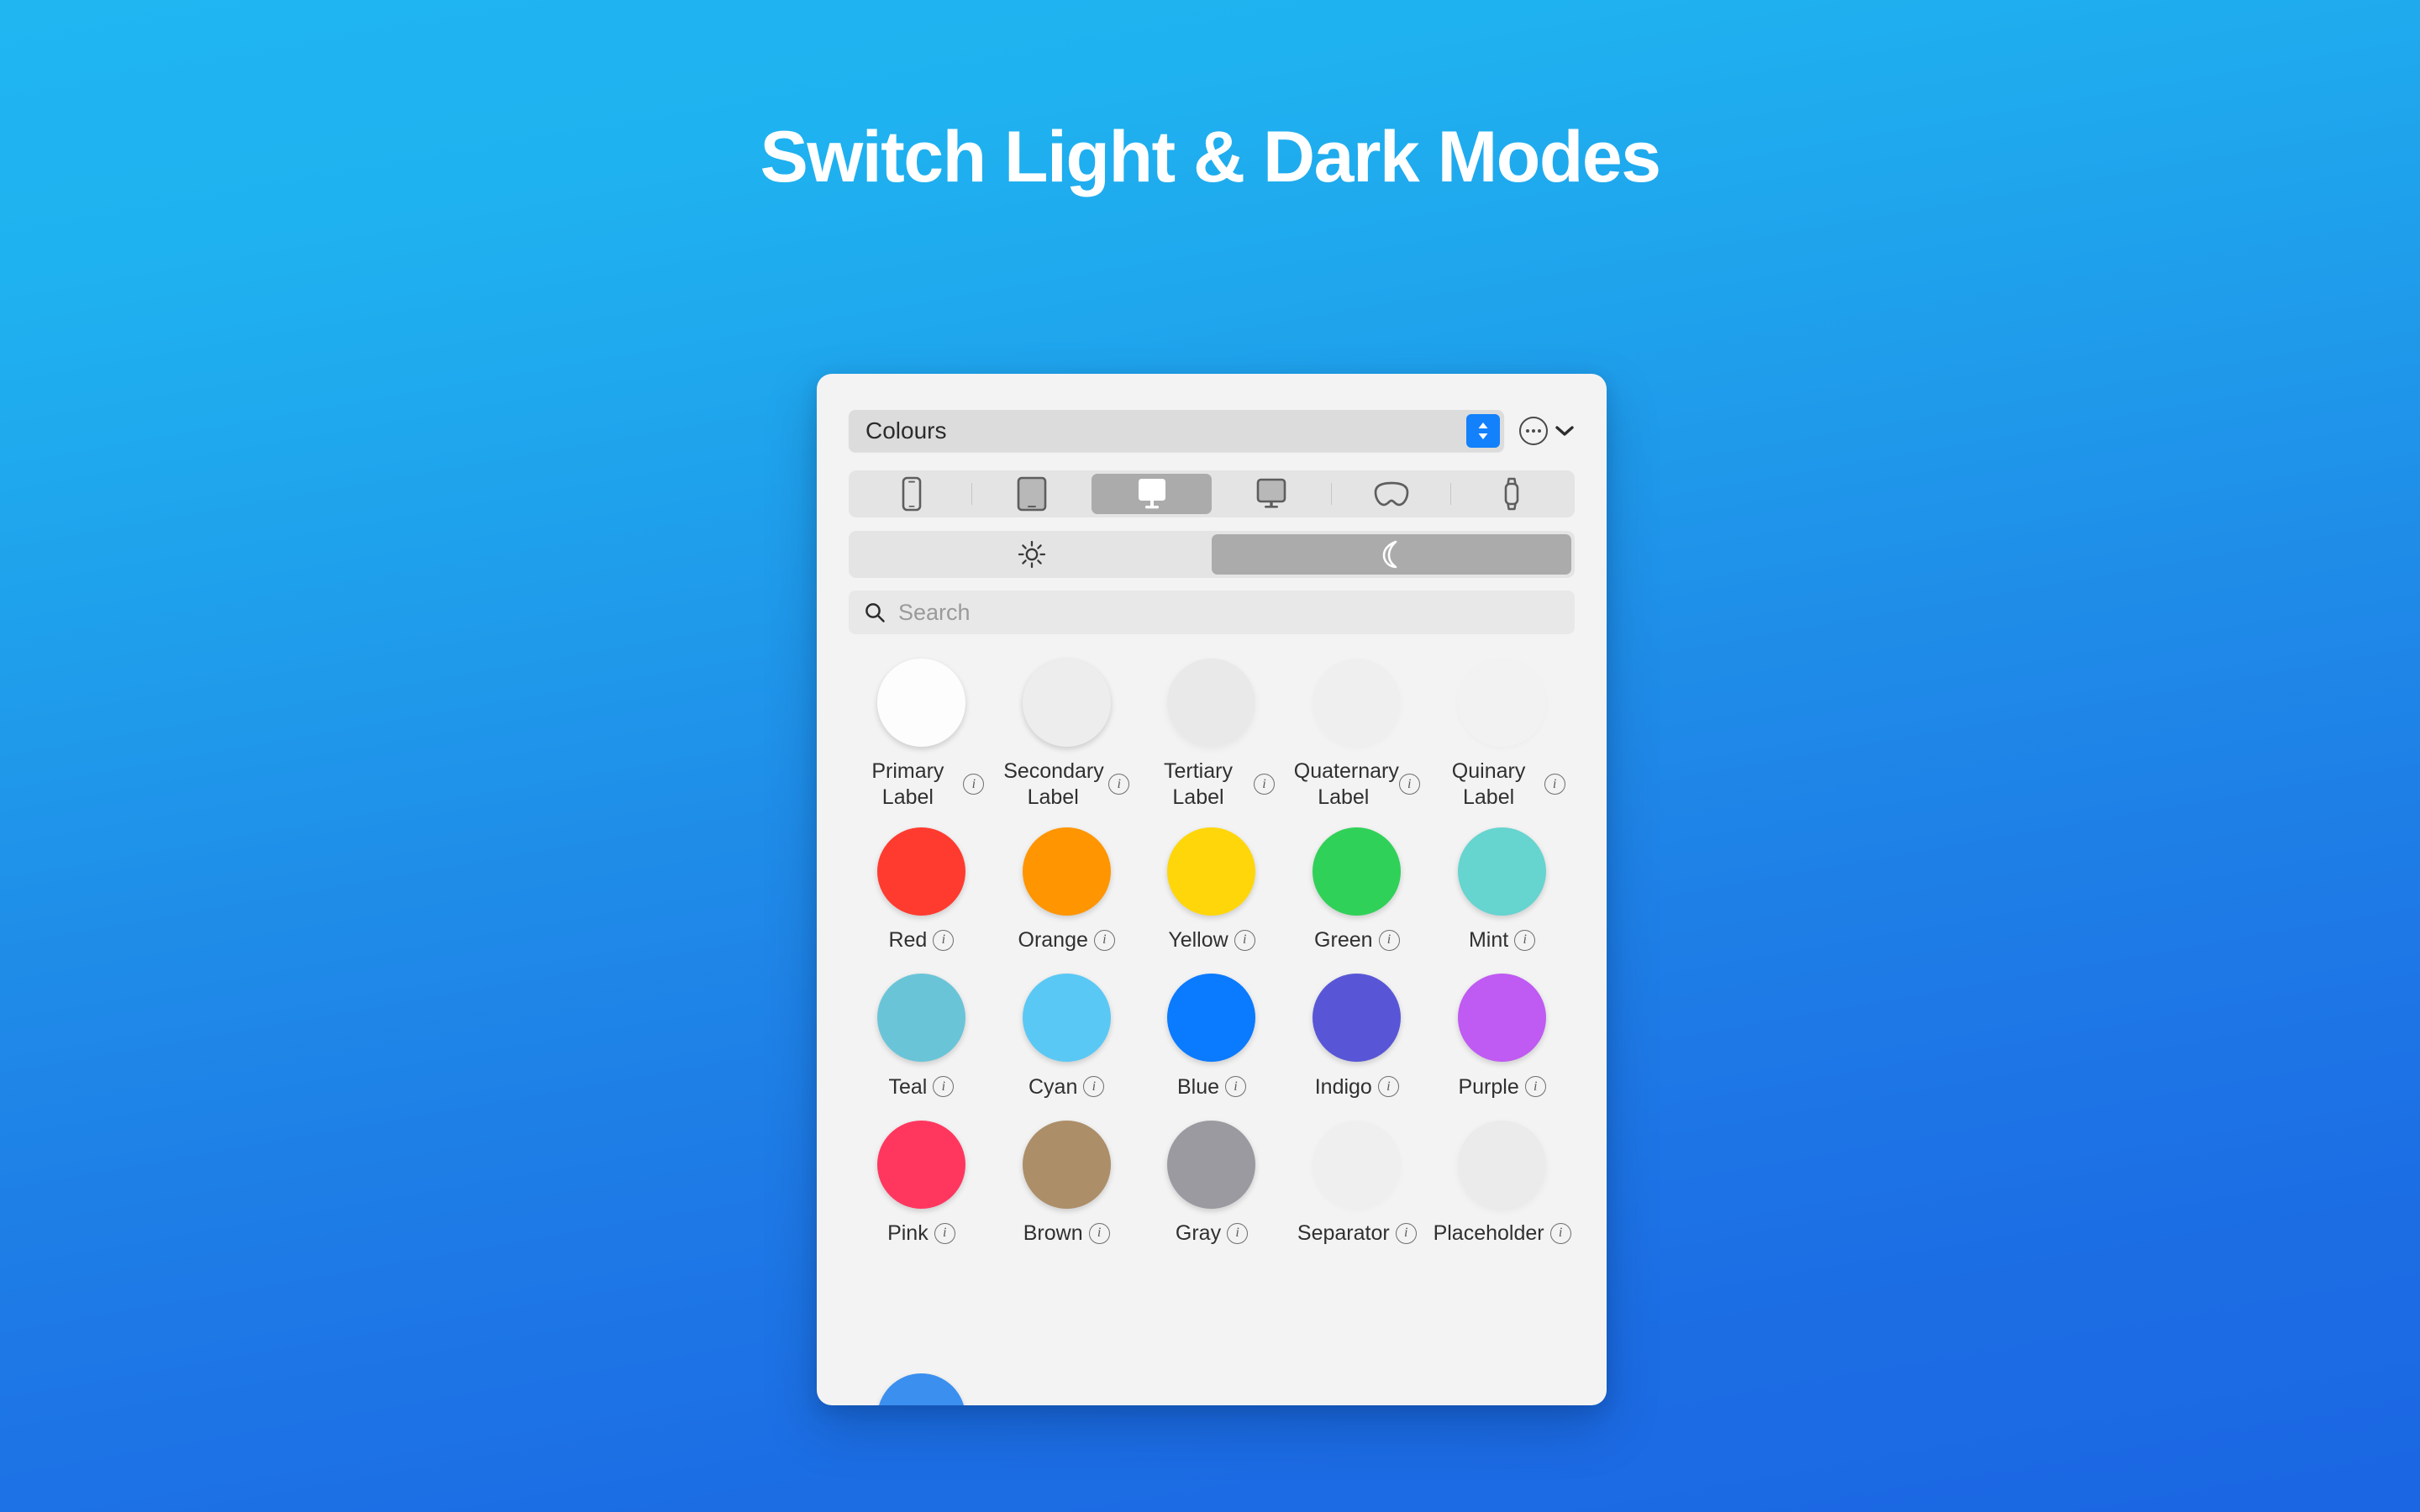 This screenshot has width=2420, height=1512. What do you see at coordinates (1392, 494) in the screenshot?
I see `device-segment-vision` at bounding box center [1392, 494].